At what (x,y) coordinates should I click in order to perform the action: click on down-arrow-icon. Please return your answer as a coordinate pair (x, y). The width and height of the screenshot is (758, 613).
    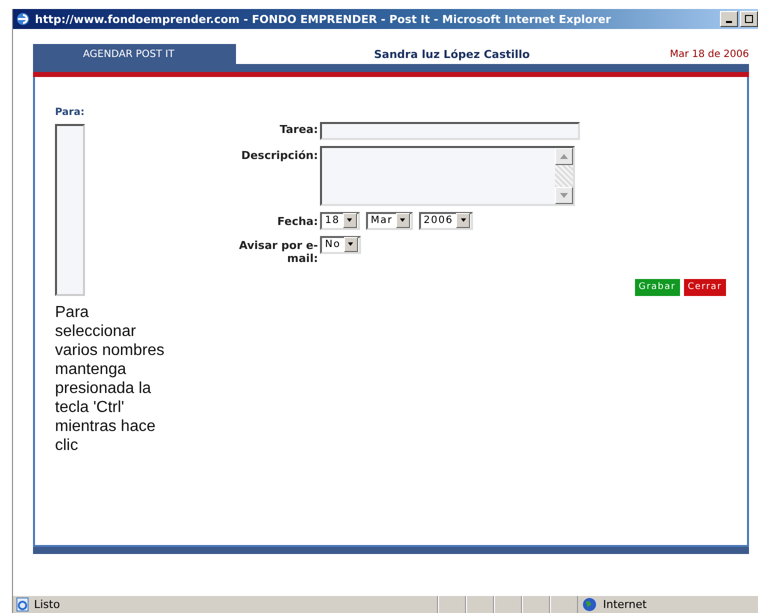
    Looking at the image, I should click on (564, 195).